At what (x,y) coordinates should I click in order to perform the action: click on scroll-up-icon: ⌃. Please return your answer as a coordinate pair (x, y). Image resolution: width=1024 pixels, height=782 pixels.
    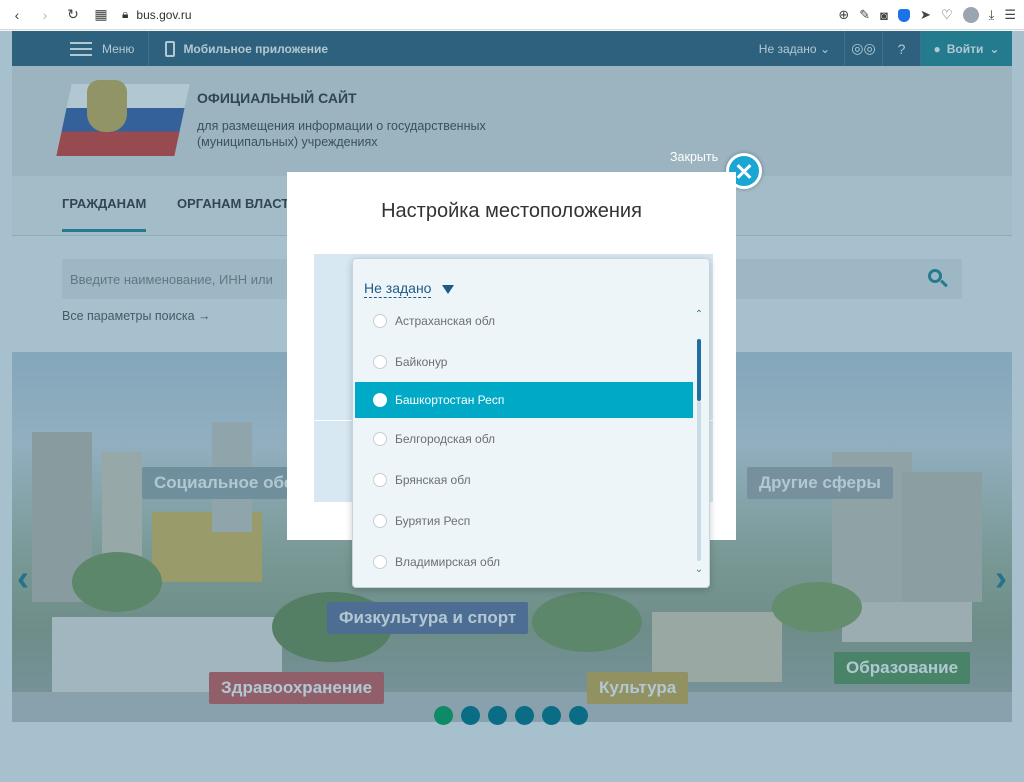
    Looking at the image, I should click on (699, 315).